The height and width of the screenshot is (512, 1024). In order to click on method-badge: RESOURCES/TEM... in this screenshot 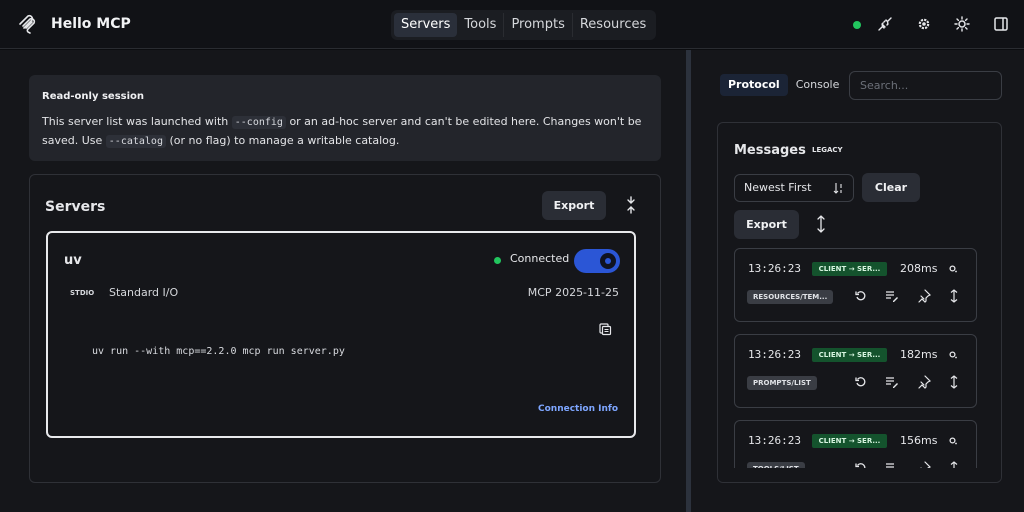, I will do `click(790, 297)`.